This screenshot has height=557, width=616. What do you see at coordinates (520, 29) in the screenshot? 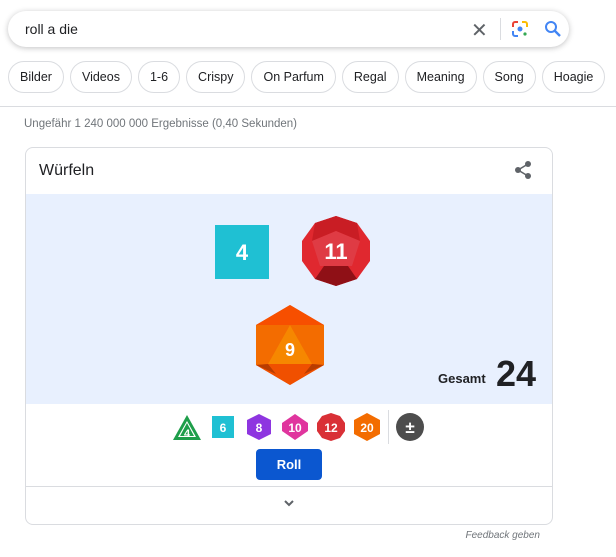
I see `google-lens-icon` at bounding box center [520, 29].